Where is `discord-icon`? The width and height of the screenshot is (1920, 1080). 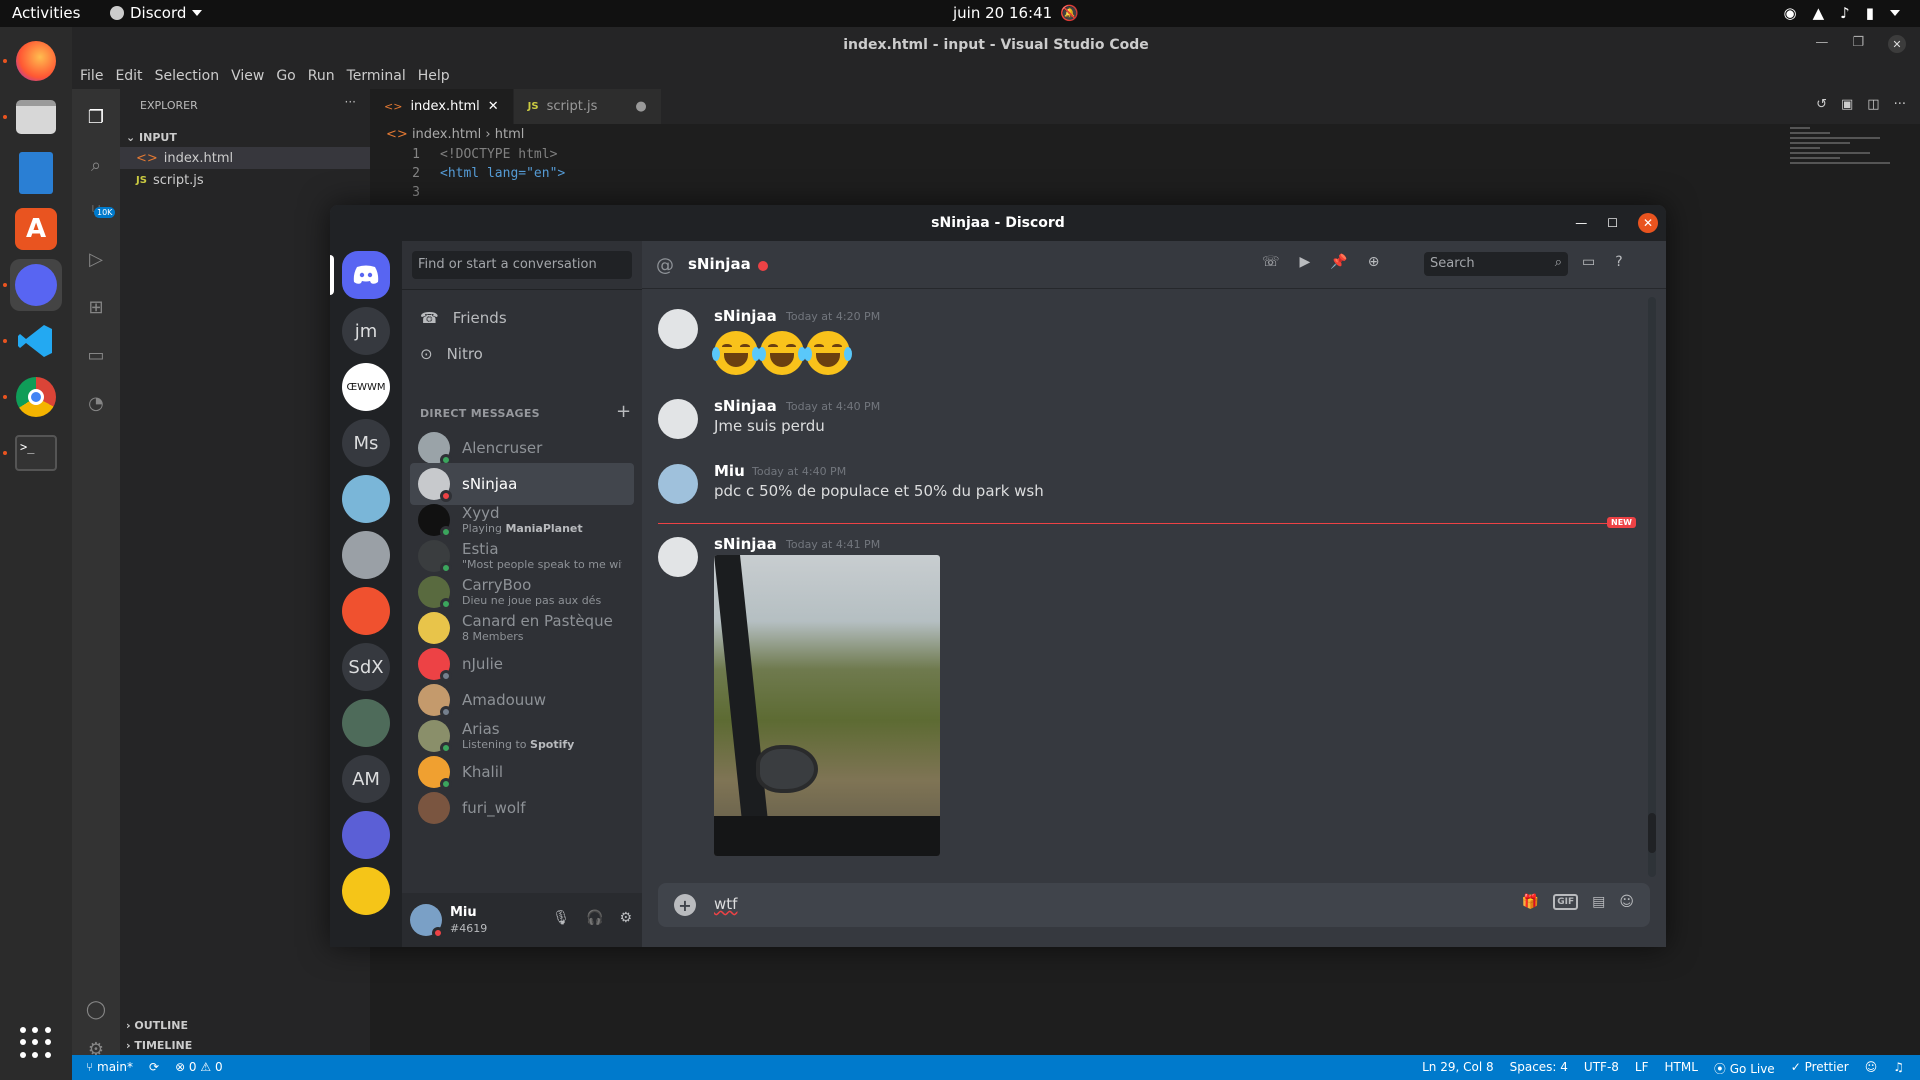 discord-icon is located at coordinates (36, 285).